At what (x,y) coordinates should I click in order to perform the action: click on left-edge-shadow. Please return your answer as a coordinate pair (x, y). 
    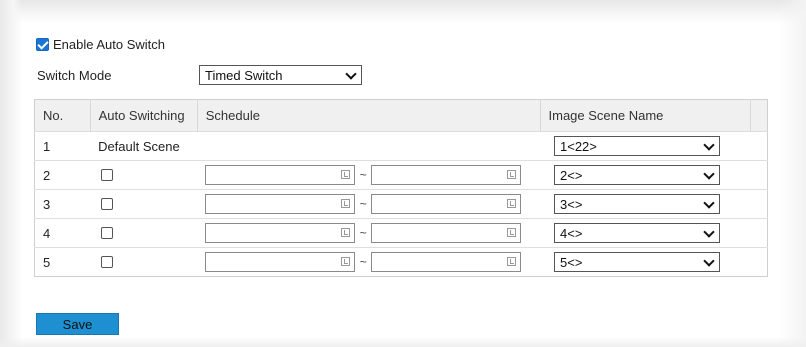
    Looking at the image, I should click on (11, 173).